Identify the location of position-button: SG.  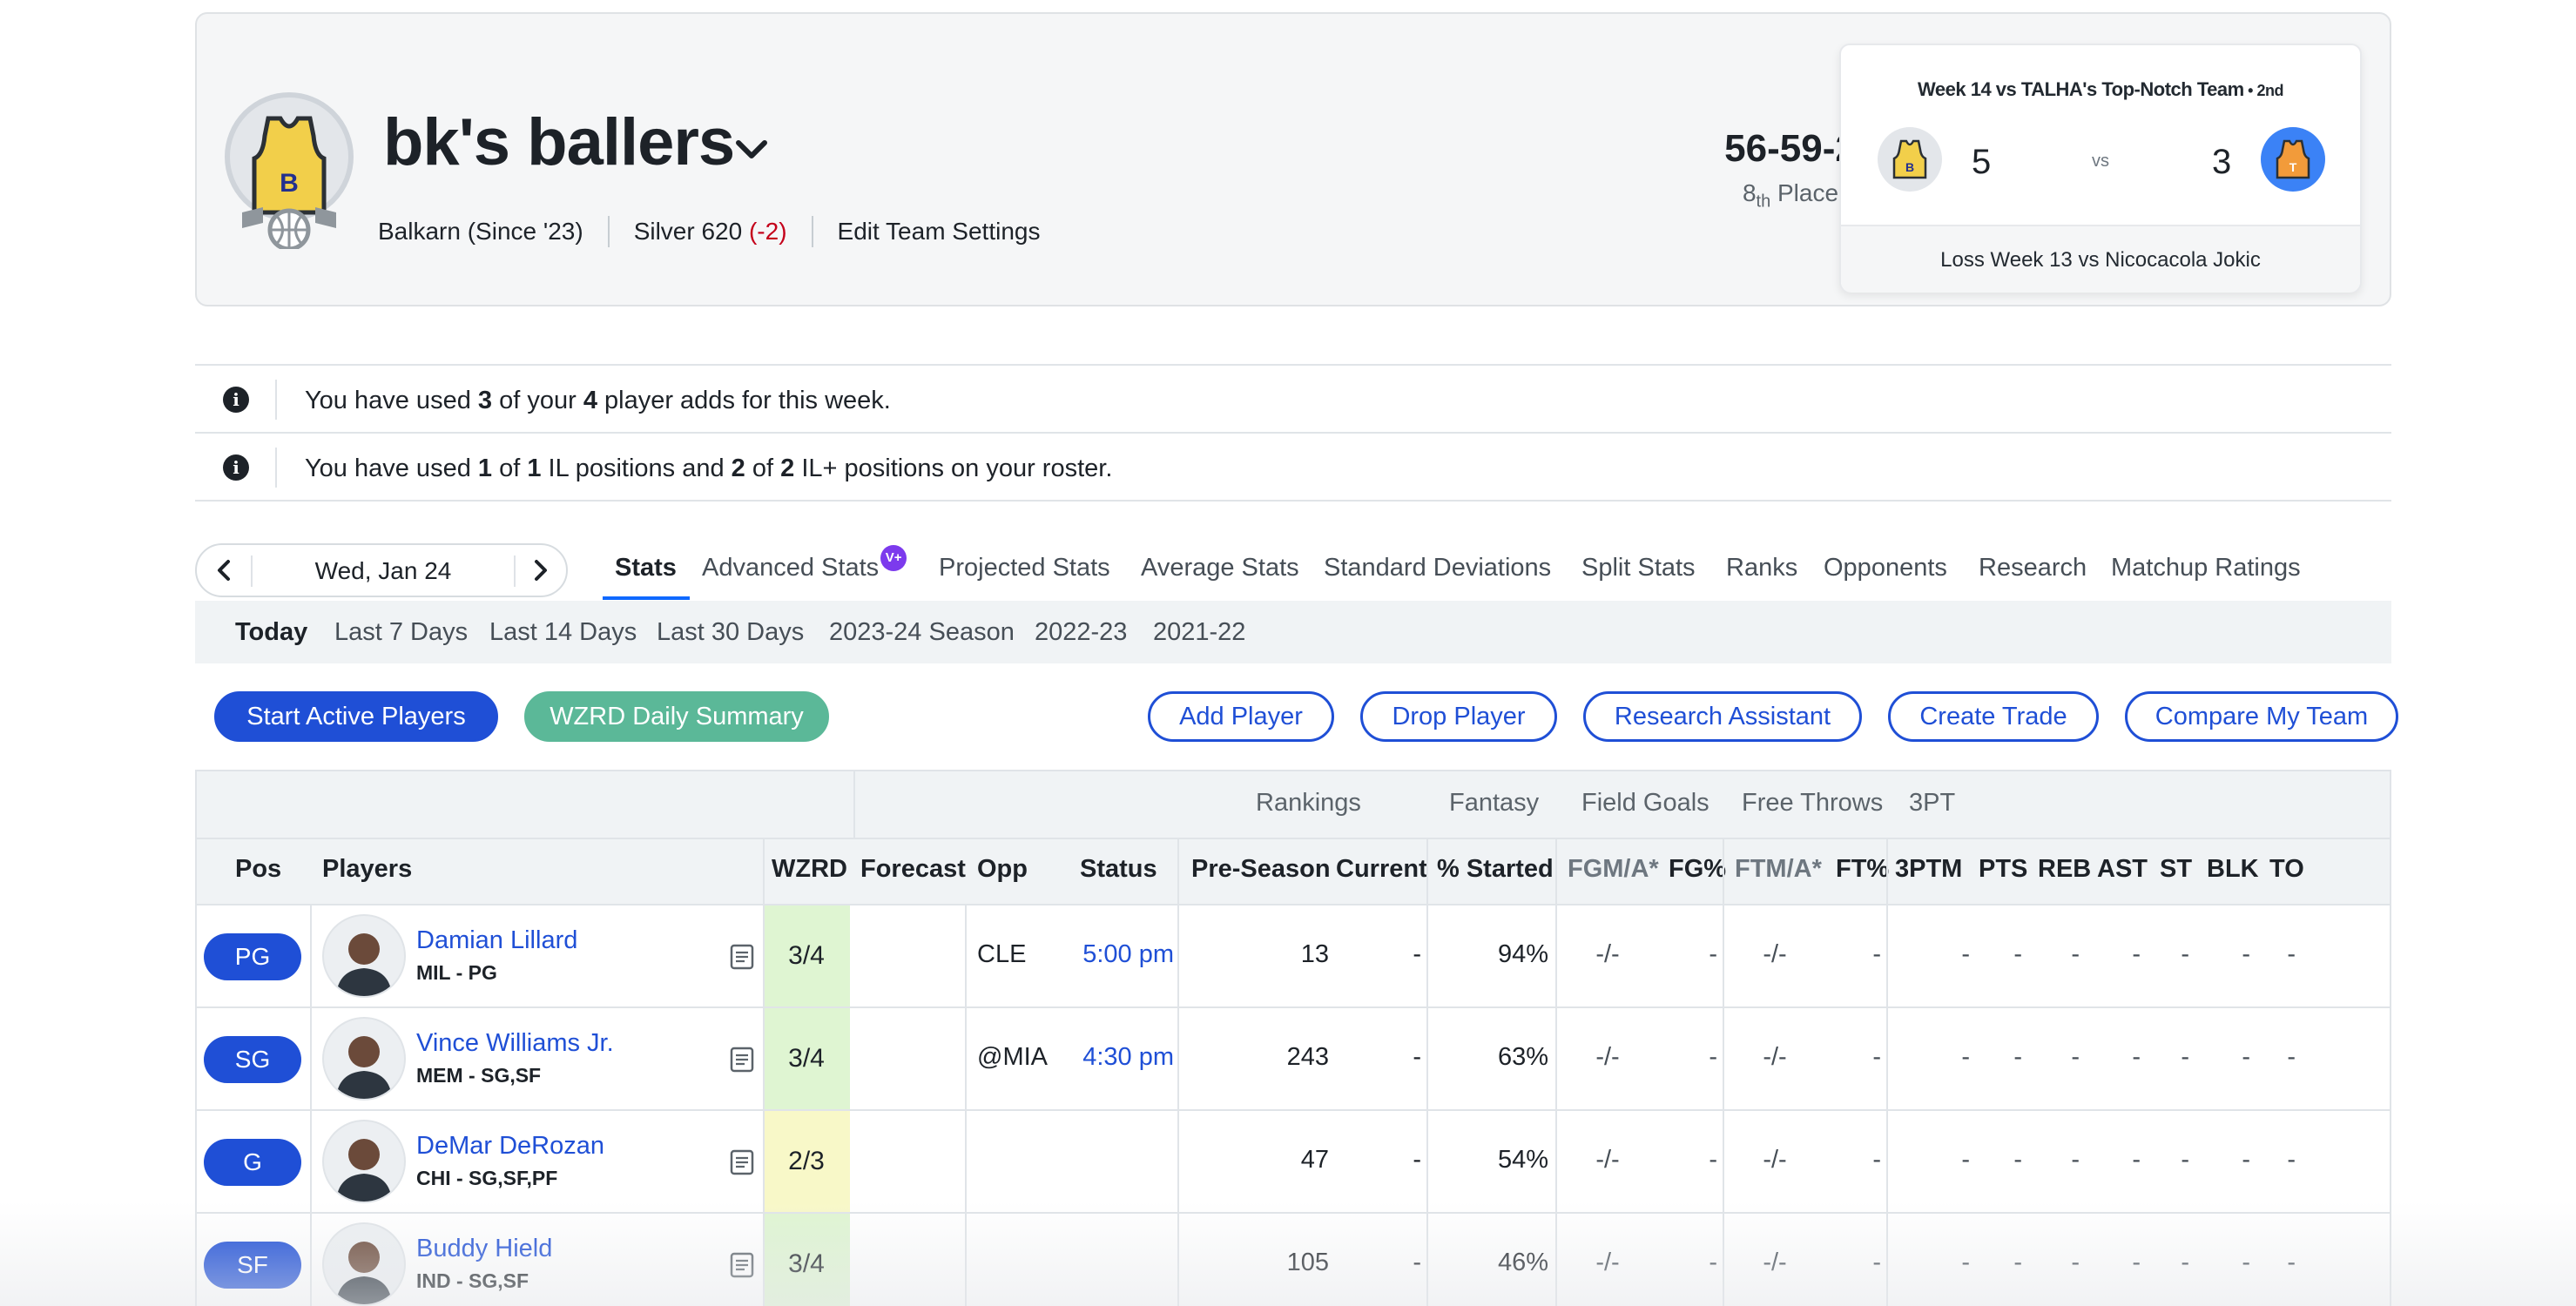
(252, 1059).